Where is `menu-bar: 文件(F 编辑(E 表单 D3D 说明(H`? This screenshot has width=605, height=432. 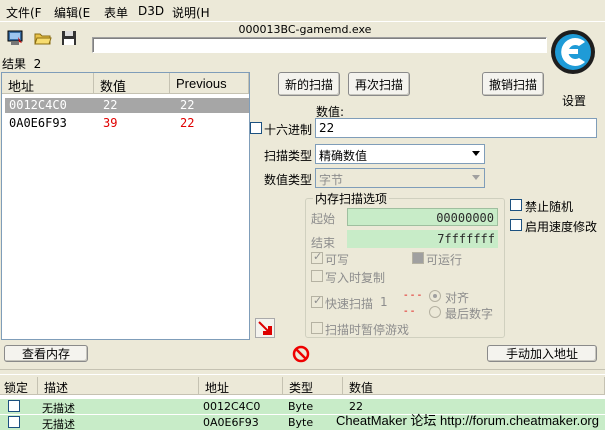
menu-bar: 文件(F 编辑(E 表单 D3D 说明(H is located at coordinates (302, 11).